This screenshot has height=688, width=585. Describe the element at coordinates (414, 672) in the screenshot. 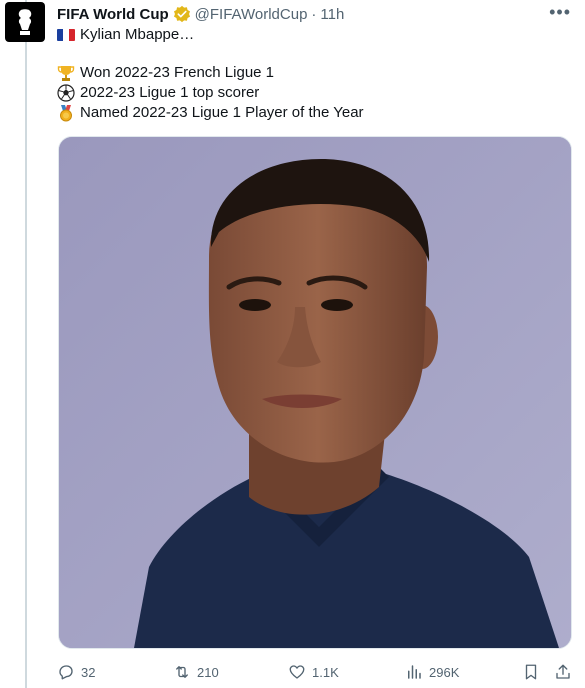

I see `analytics-icon` at that location.